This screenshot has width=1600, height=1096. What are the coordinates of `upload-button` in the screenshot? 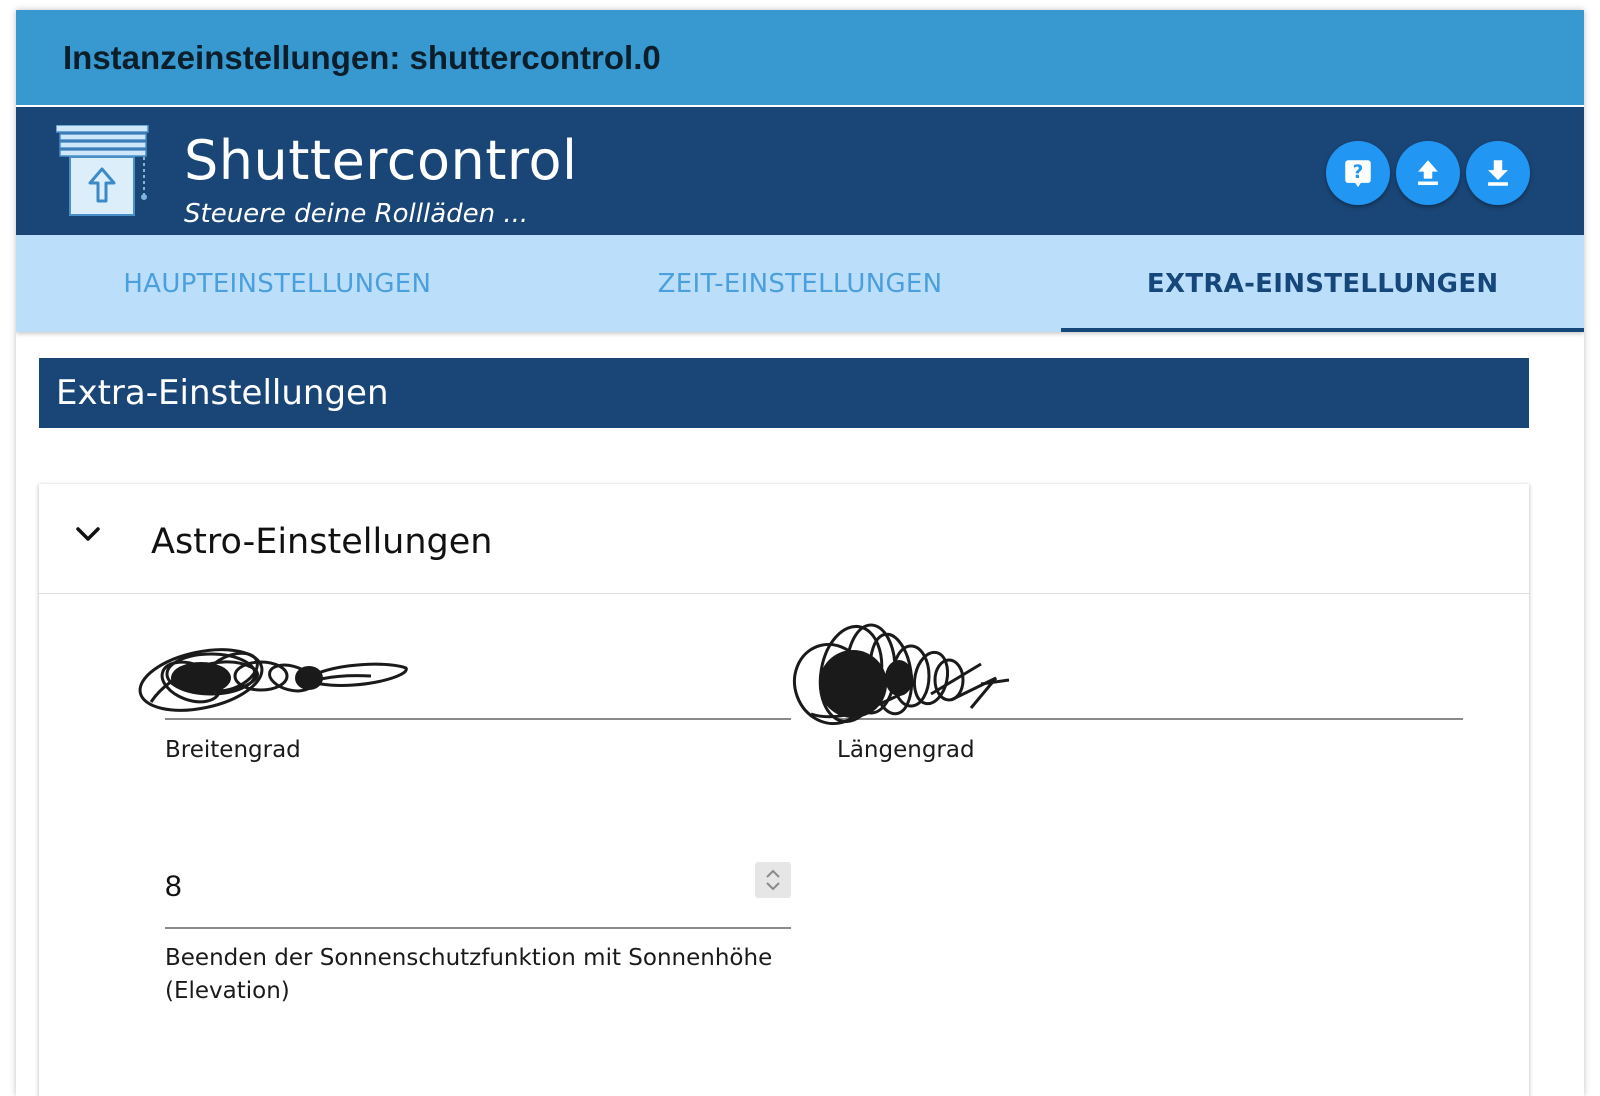 It's located at (1428, 173).